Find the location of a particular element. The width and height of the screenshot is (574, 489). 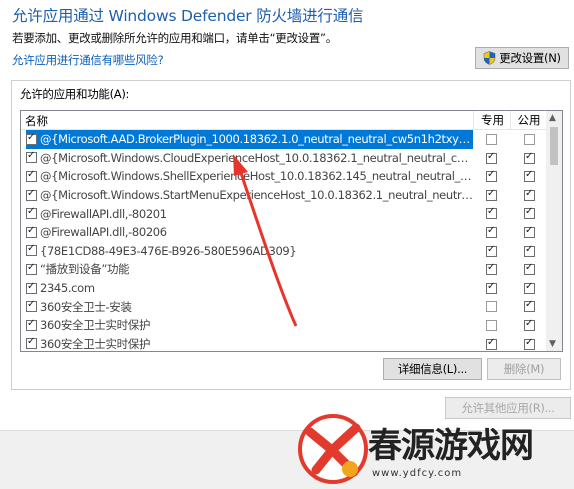

app-row: @FirewallAPI.dll,-80201 is located at coordinates (283, 213).